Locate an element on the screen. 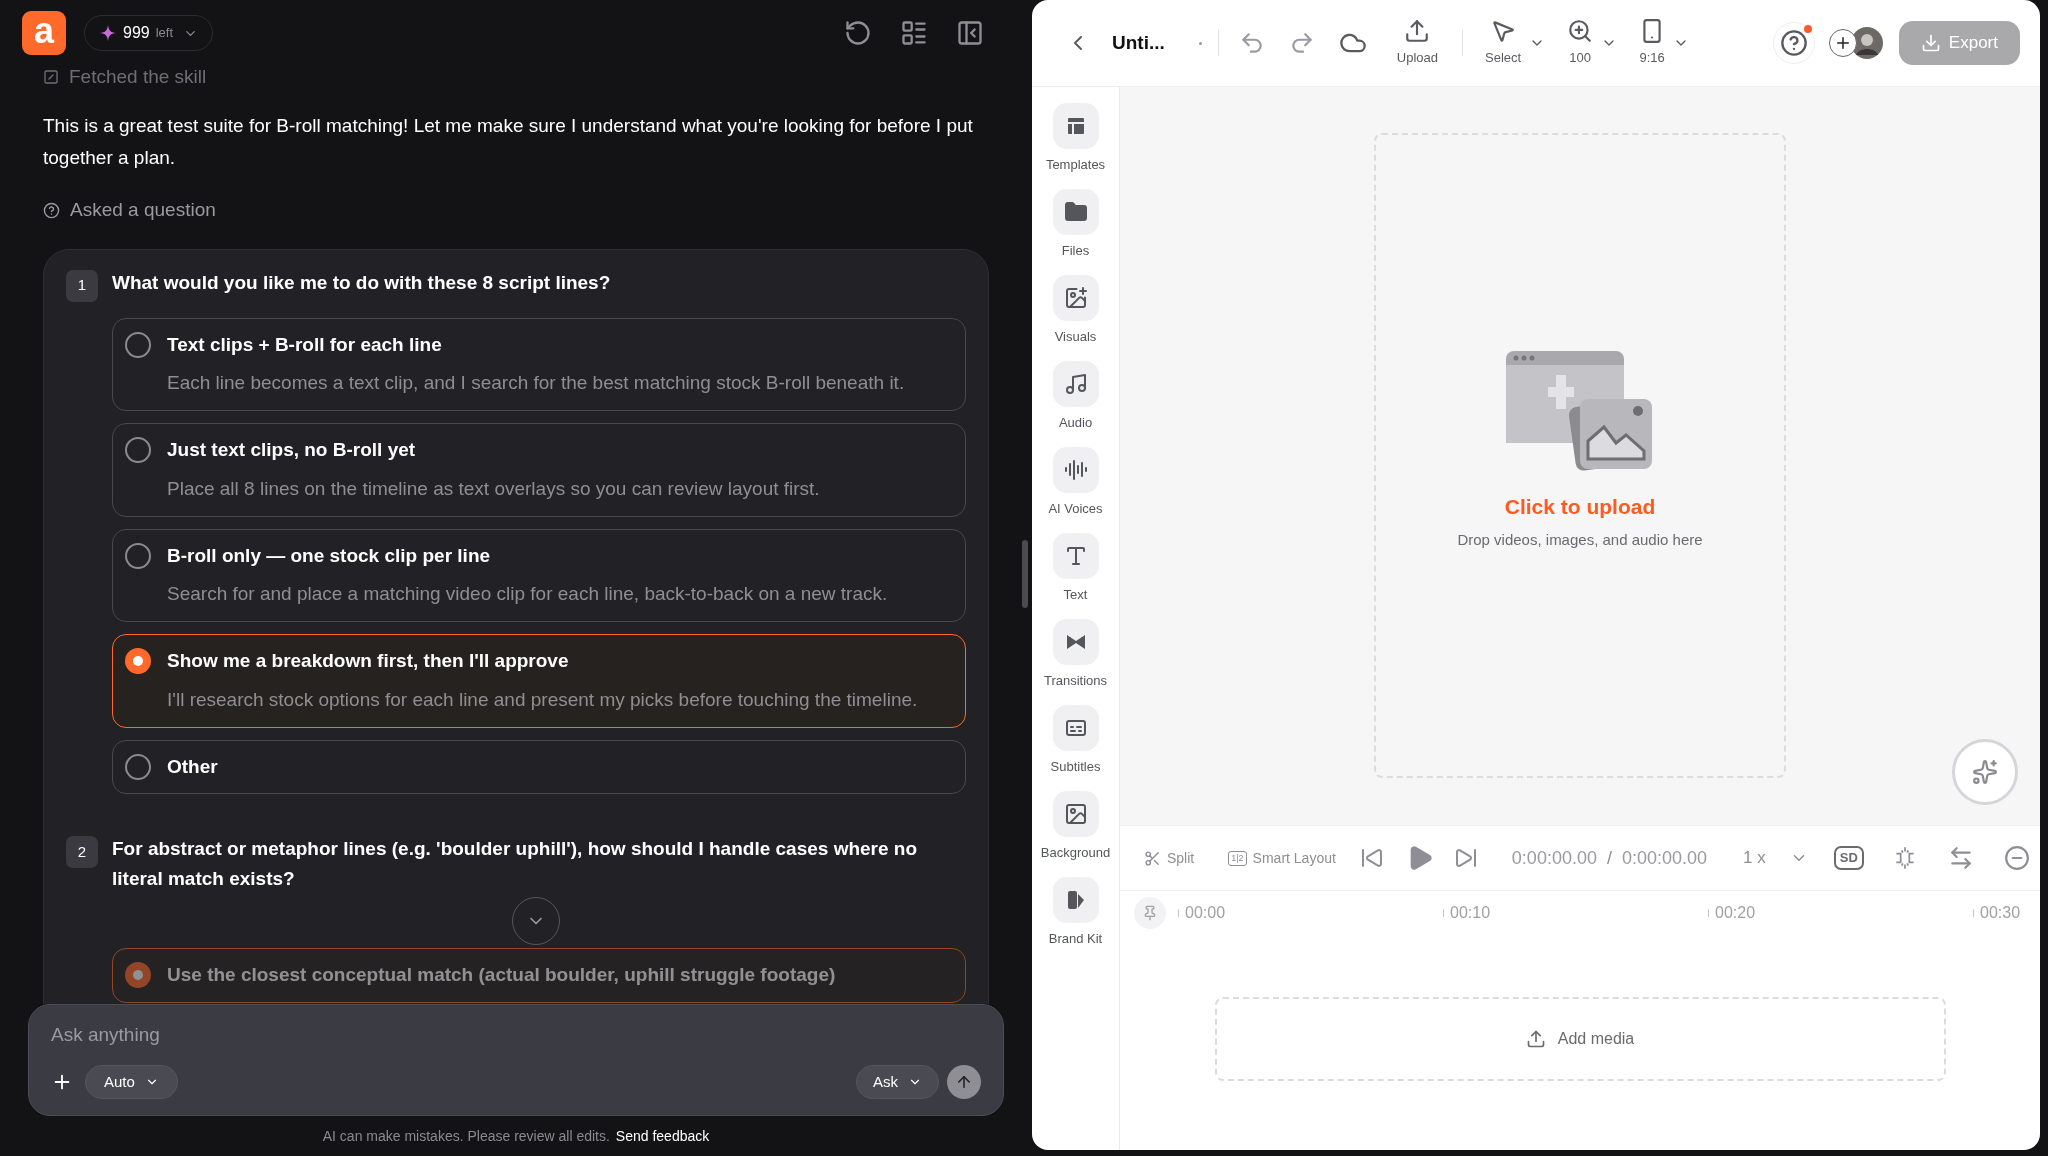 The image size is (2048, 1156). folder-icon is located at coordinates (1075, 212).